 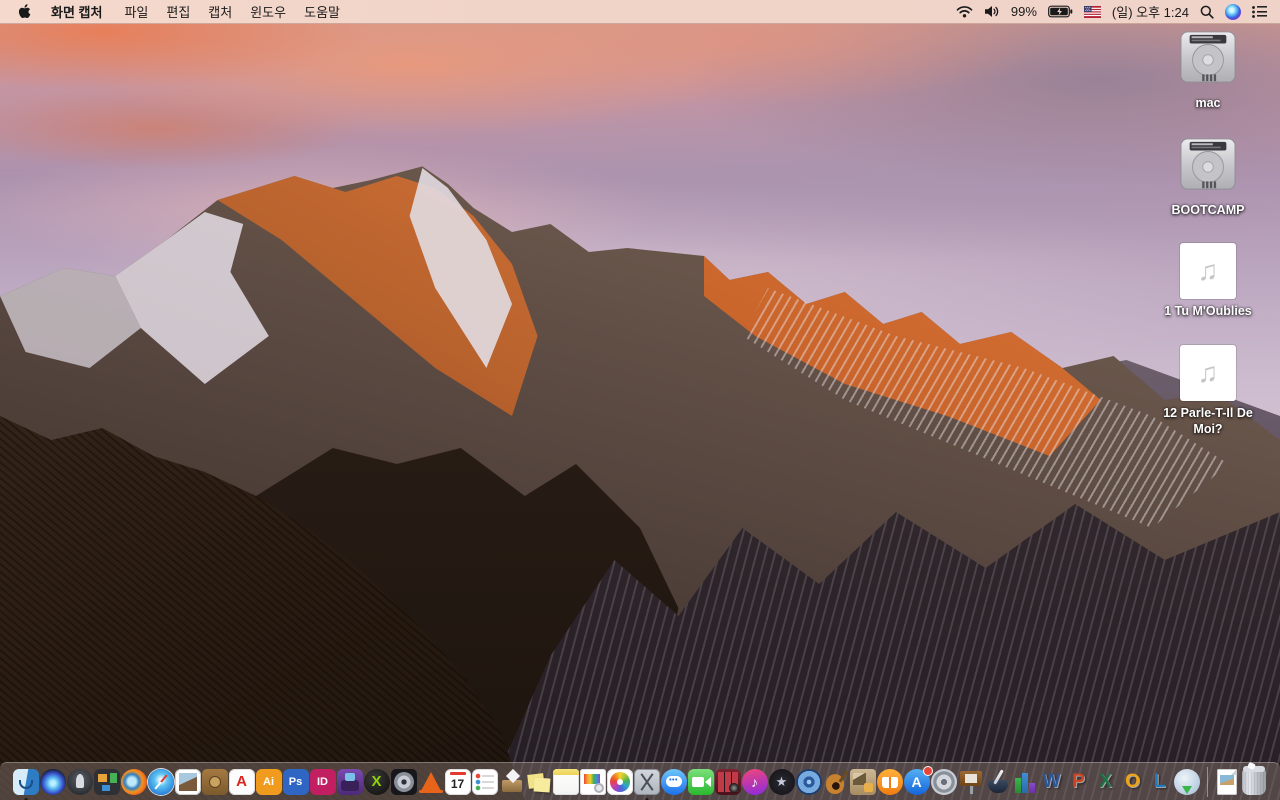 I want to click on menubar-clock: (일) 오후 1:24, so click(x=1150, y=11).